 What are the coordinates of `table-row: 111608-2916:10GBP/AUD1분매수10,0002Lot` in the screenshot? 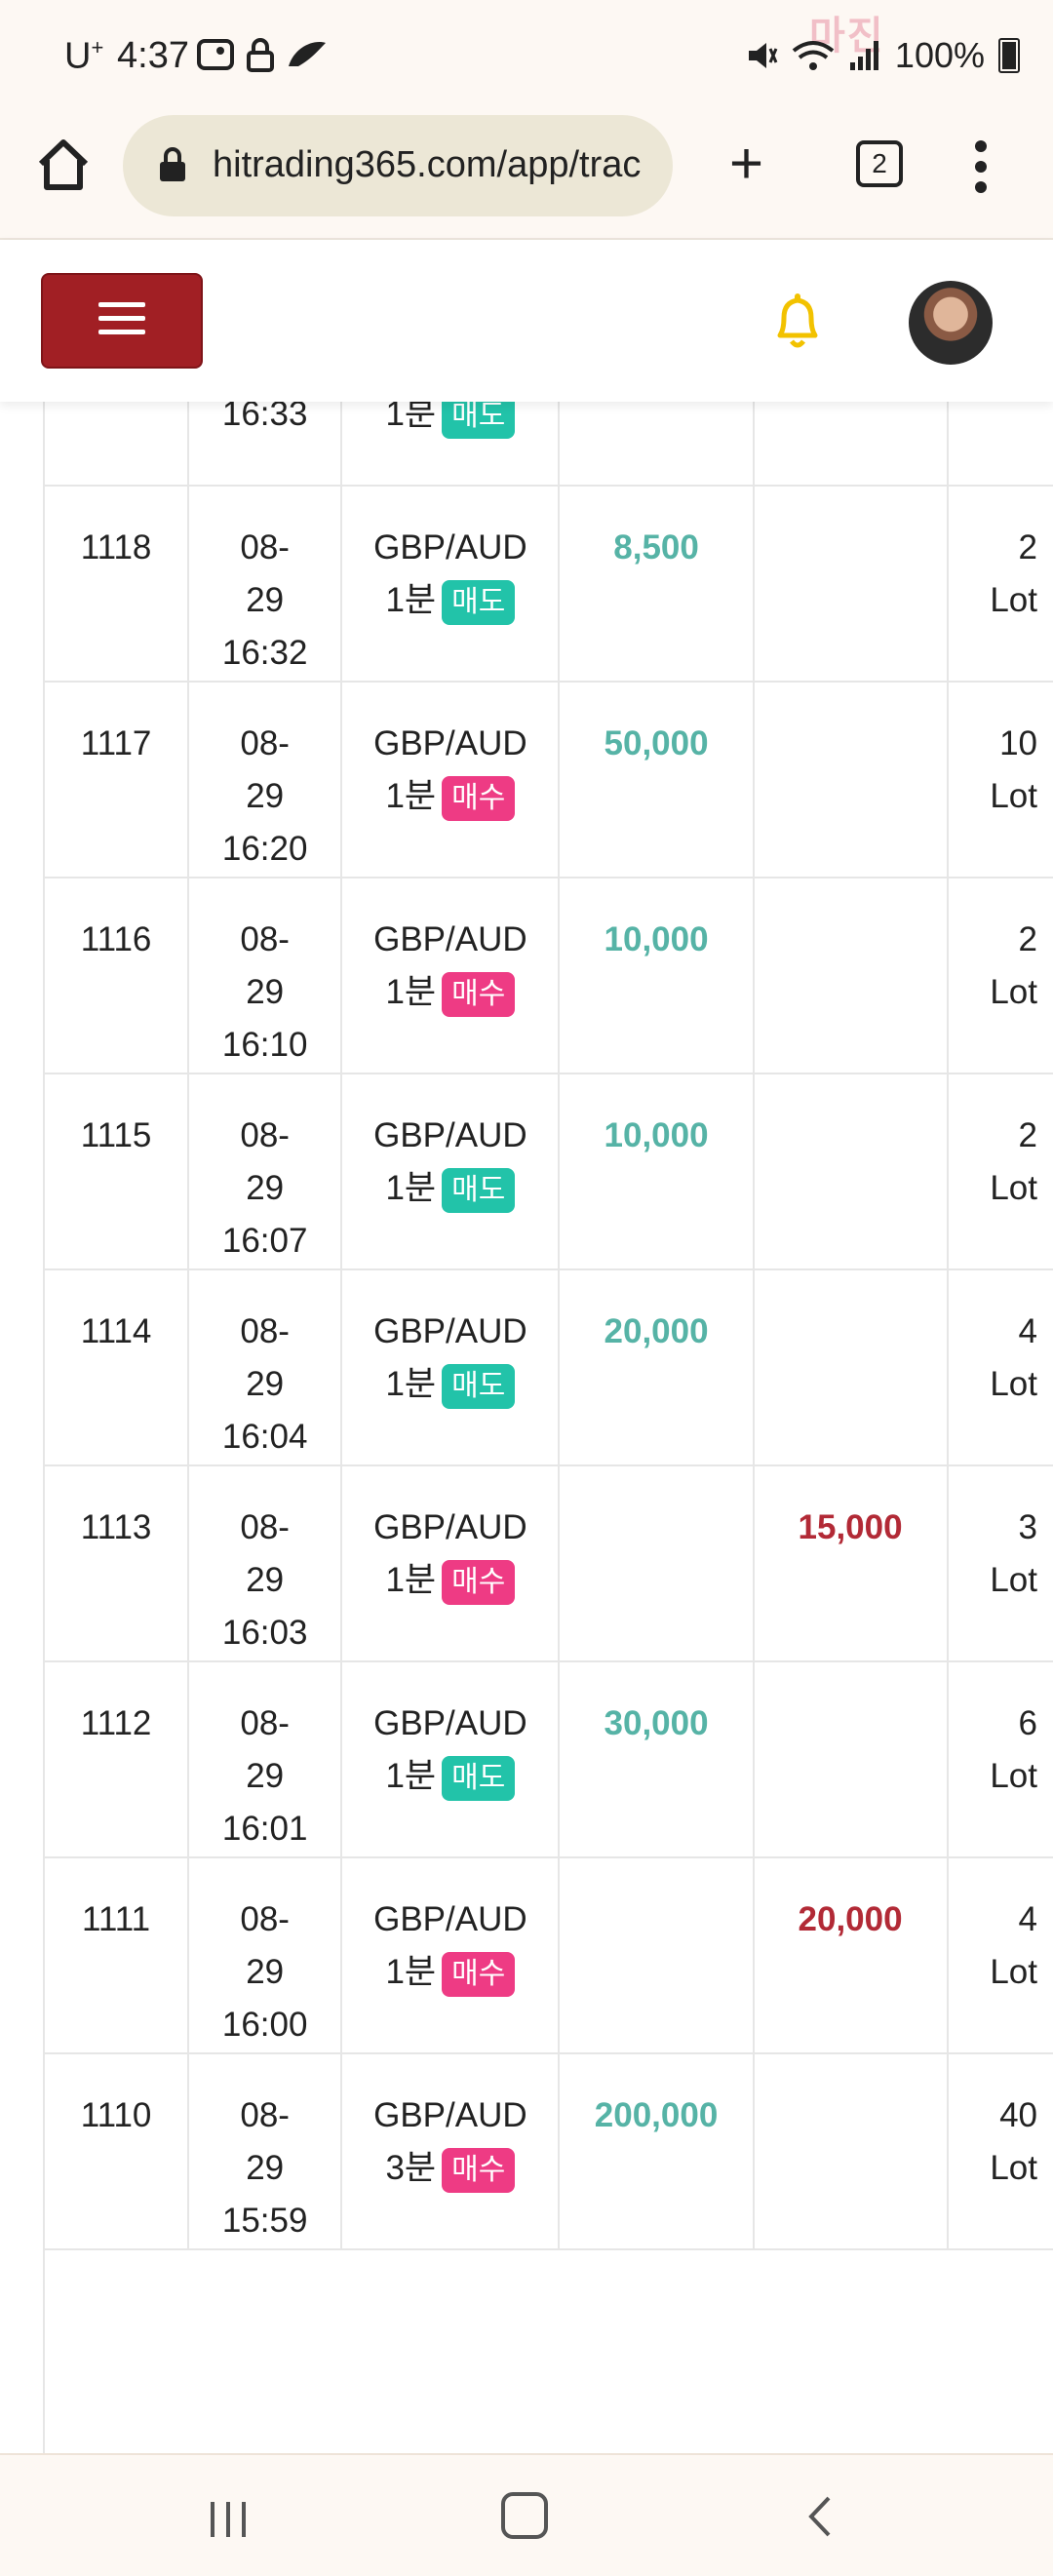 It's located at (549, 975).